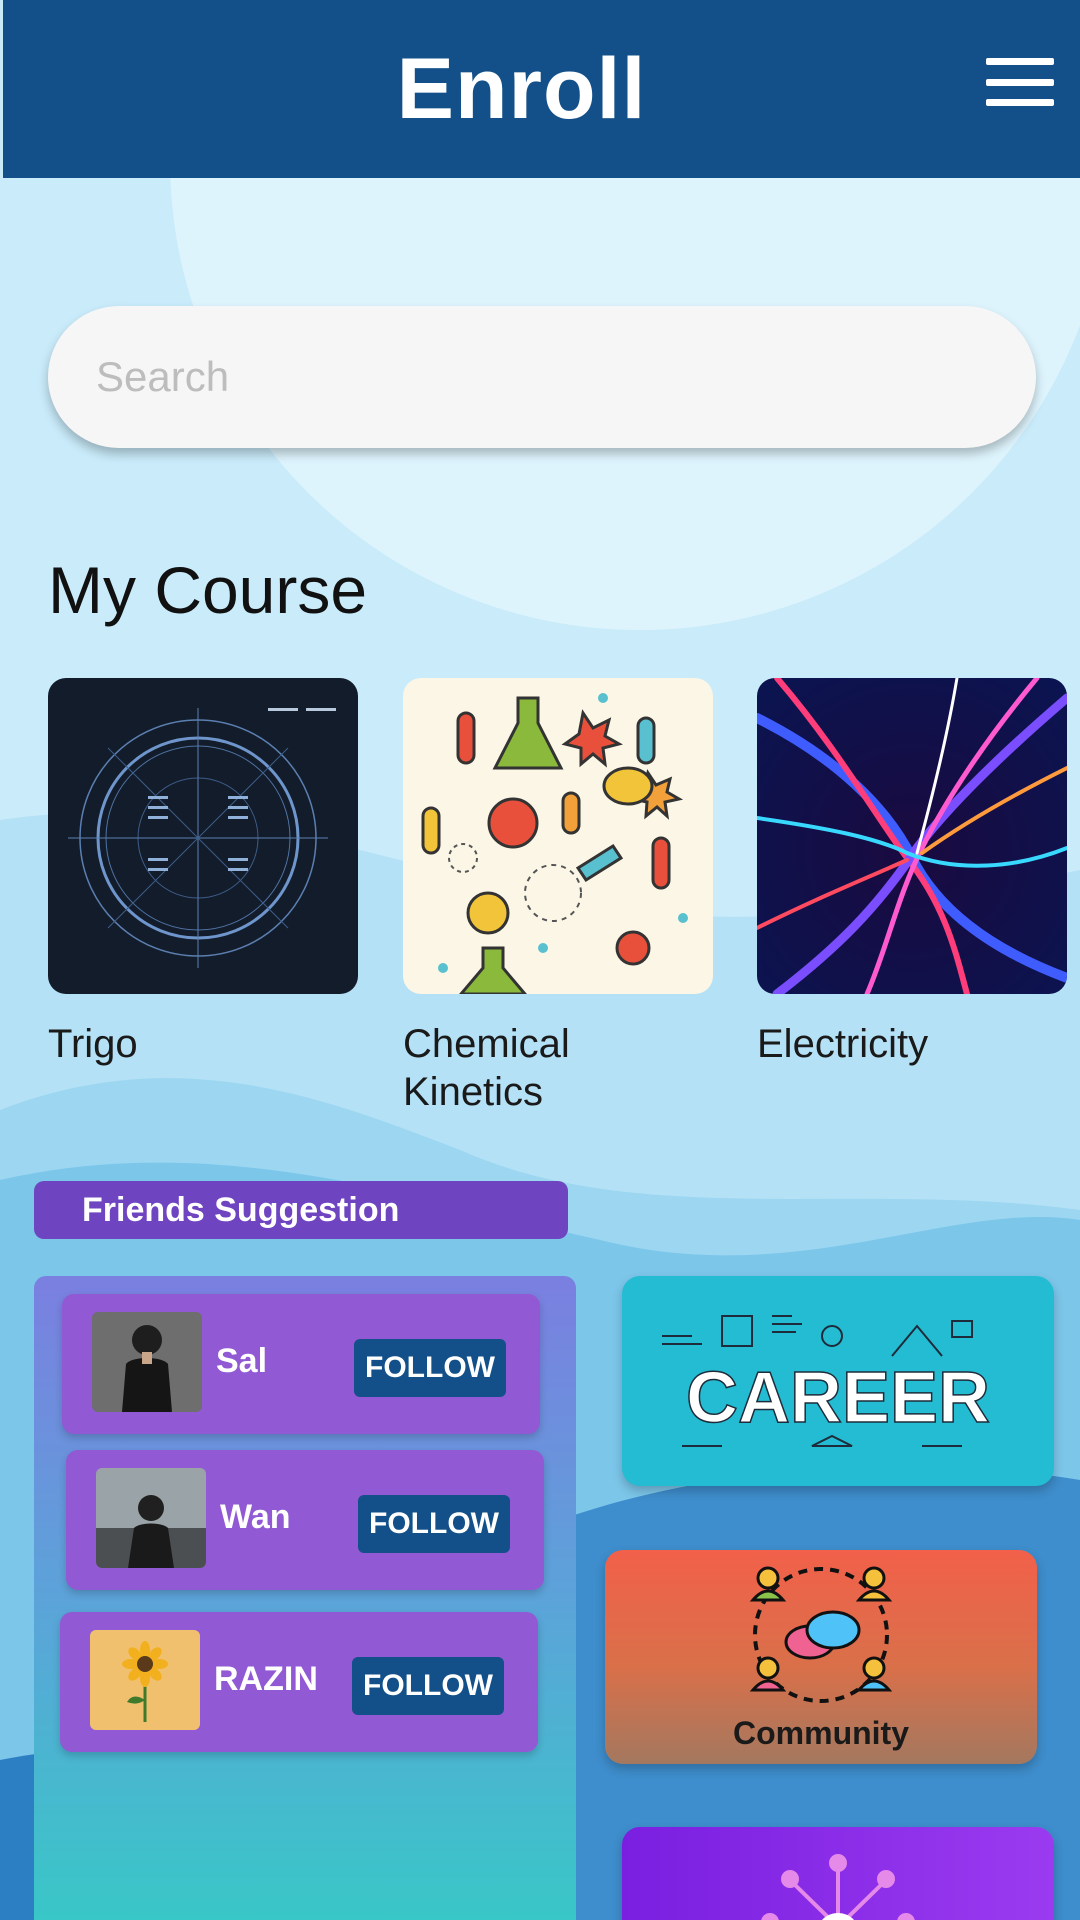 This screenshot has width=1080, height=1920. What do you see at coordinates (912, 836) in the screenshot?
I see `electric-light-streaks-image` at bounding box center [912, 836].